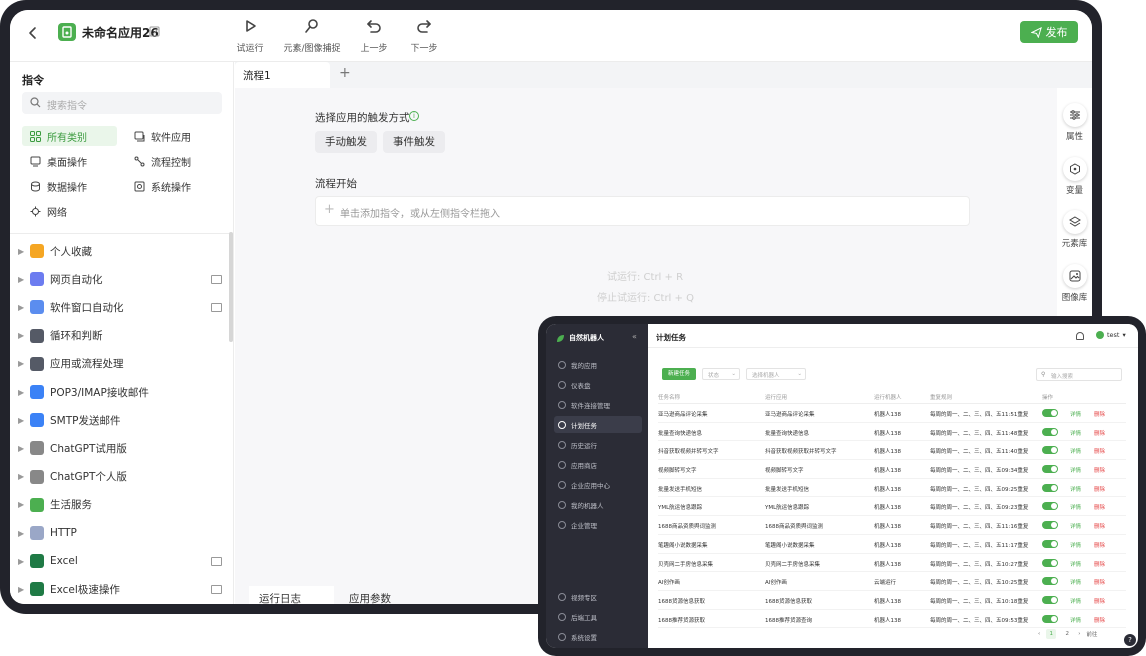 Image resolution: width=1146 pixels, height=656 pixels. What do you see at coordinates (598, 596) in the screenshot?
I see `nav-item-bottom: 视频专区` at bounding box center [598, 596].